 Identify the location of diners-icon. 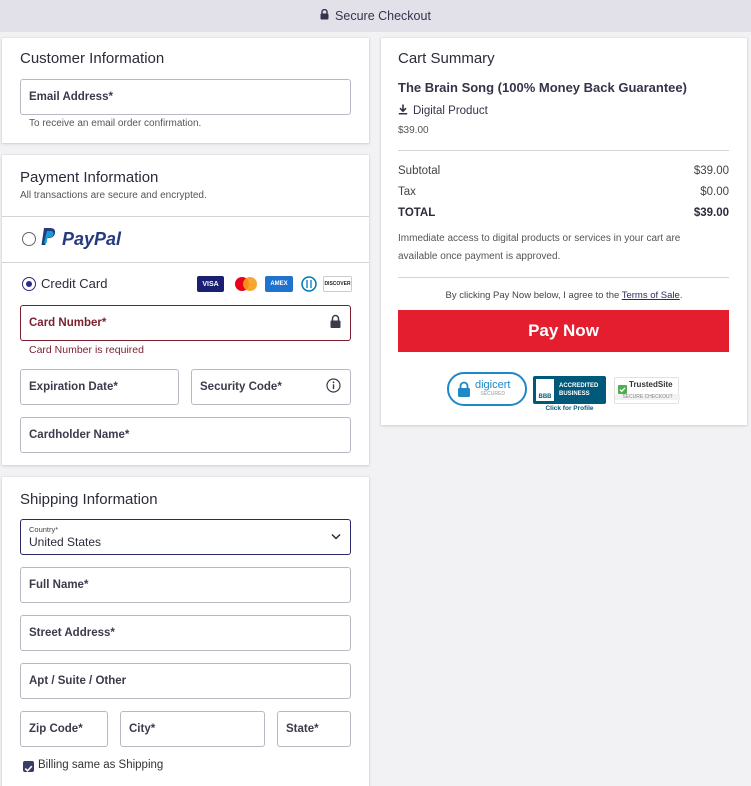
(309, 284).